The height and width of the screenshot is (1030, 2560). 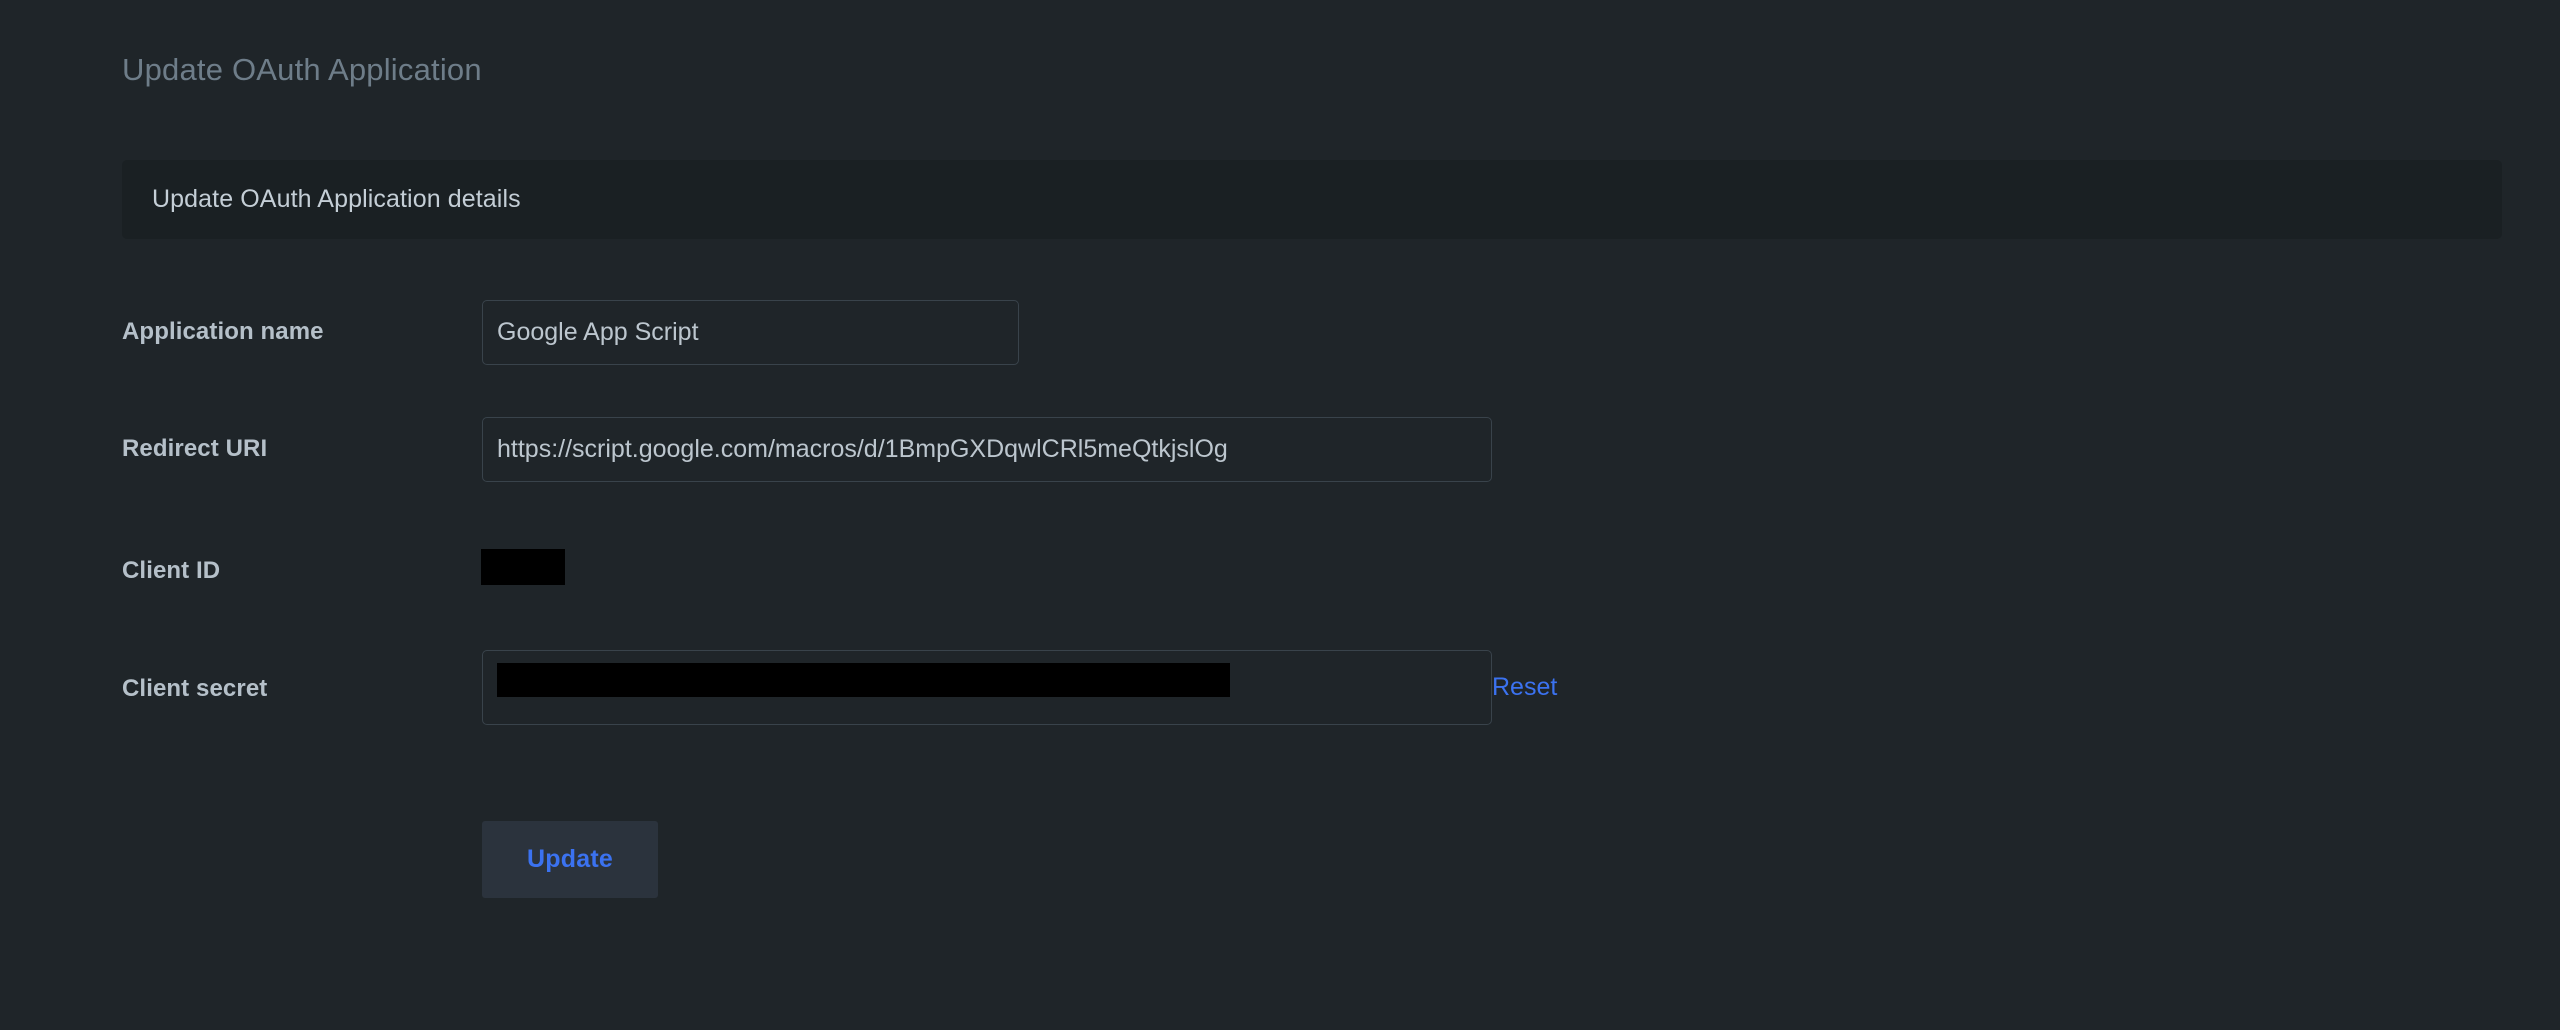 What do you see at coordinates (195, 448) in the screenshot?
I see `redirect-uri-label: Redirect URI` at bounding box center [195, 448].